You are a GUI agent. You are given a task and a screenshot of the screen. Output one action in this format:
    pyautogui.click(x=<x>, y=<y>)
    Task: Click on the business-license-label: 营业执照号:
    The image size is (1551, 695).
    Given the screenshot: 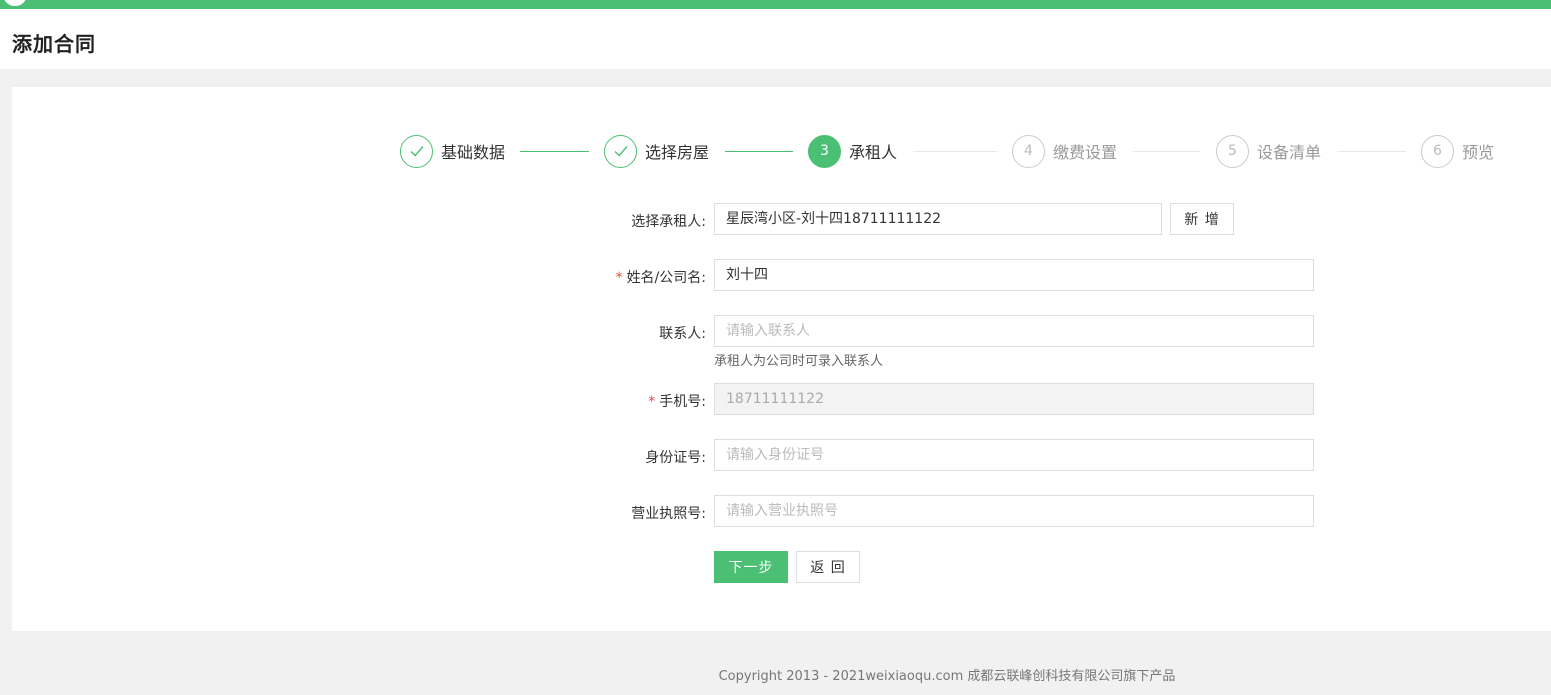 What is the action you would take?
    pyautogui.click(x=668, y=514)
    